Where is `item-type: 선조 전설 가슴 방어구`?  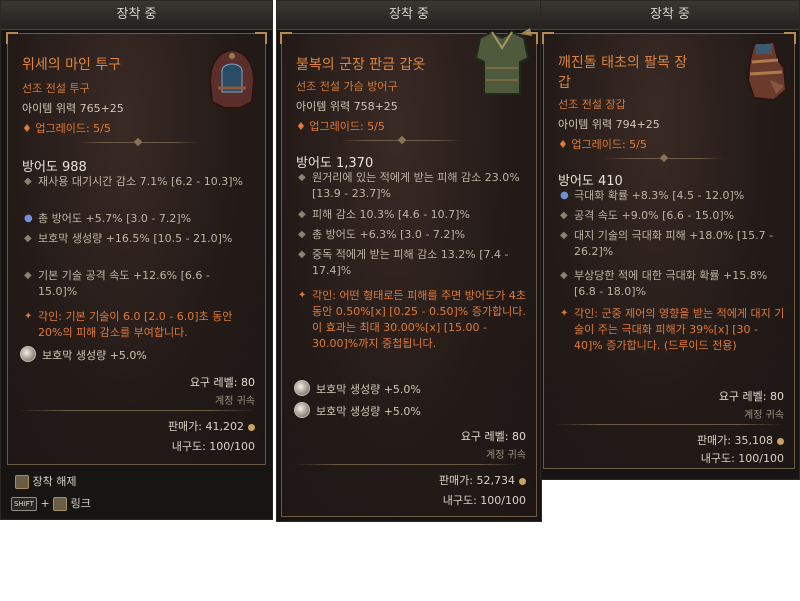 item-type: 선조 전설 가슴 방어구 is located at coordinates (347, 86).